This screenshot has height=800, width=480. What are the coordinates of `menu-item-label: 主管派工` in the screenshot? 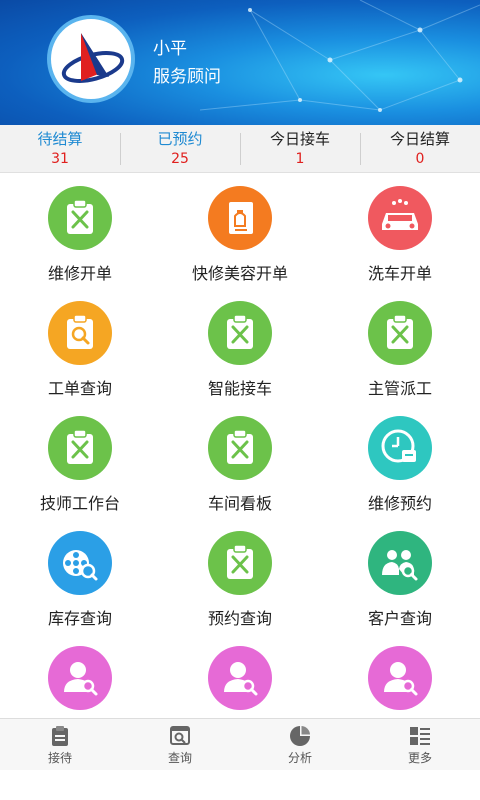 It's located at (399, 388).